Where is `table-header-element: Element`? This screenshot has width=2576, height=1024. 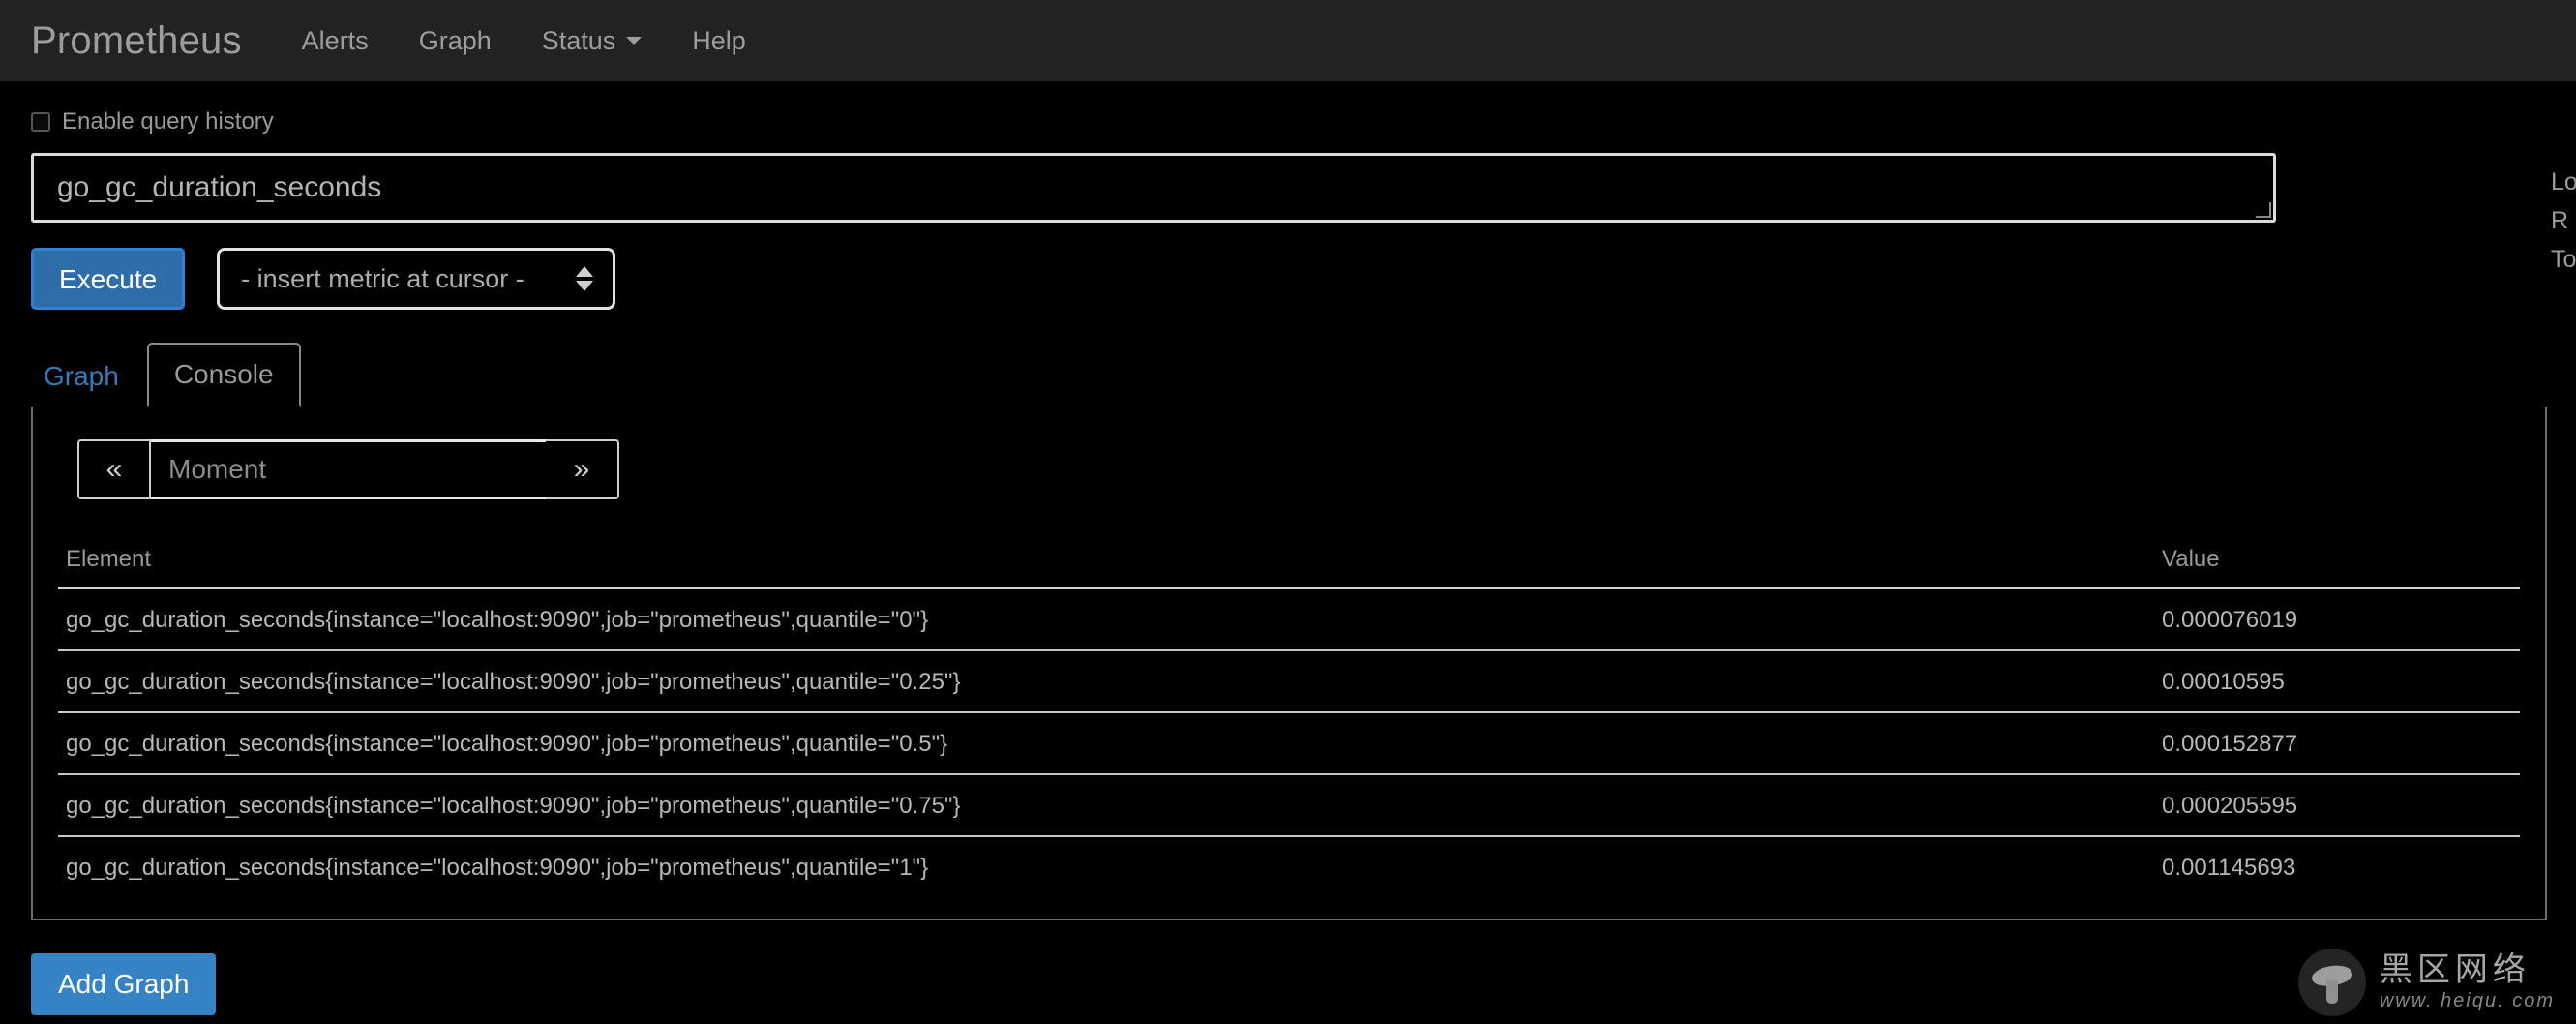
table-header-element: Element is located at coordinates (1095, 564).